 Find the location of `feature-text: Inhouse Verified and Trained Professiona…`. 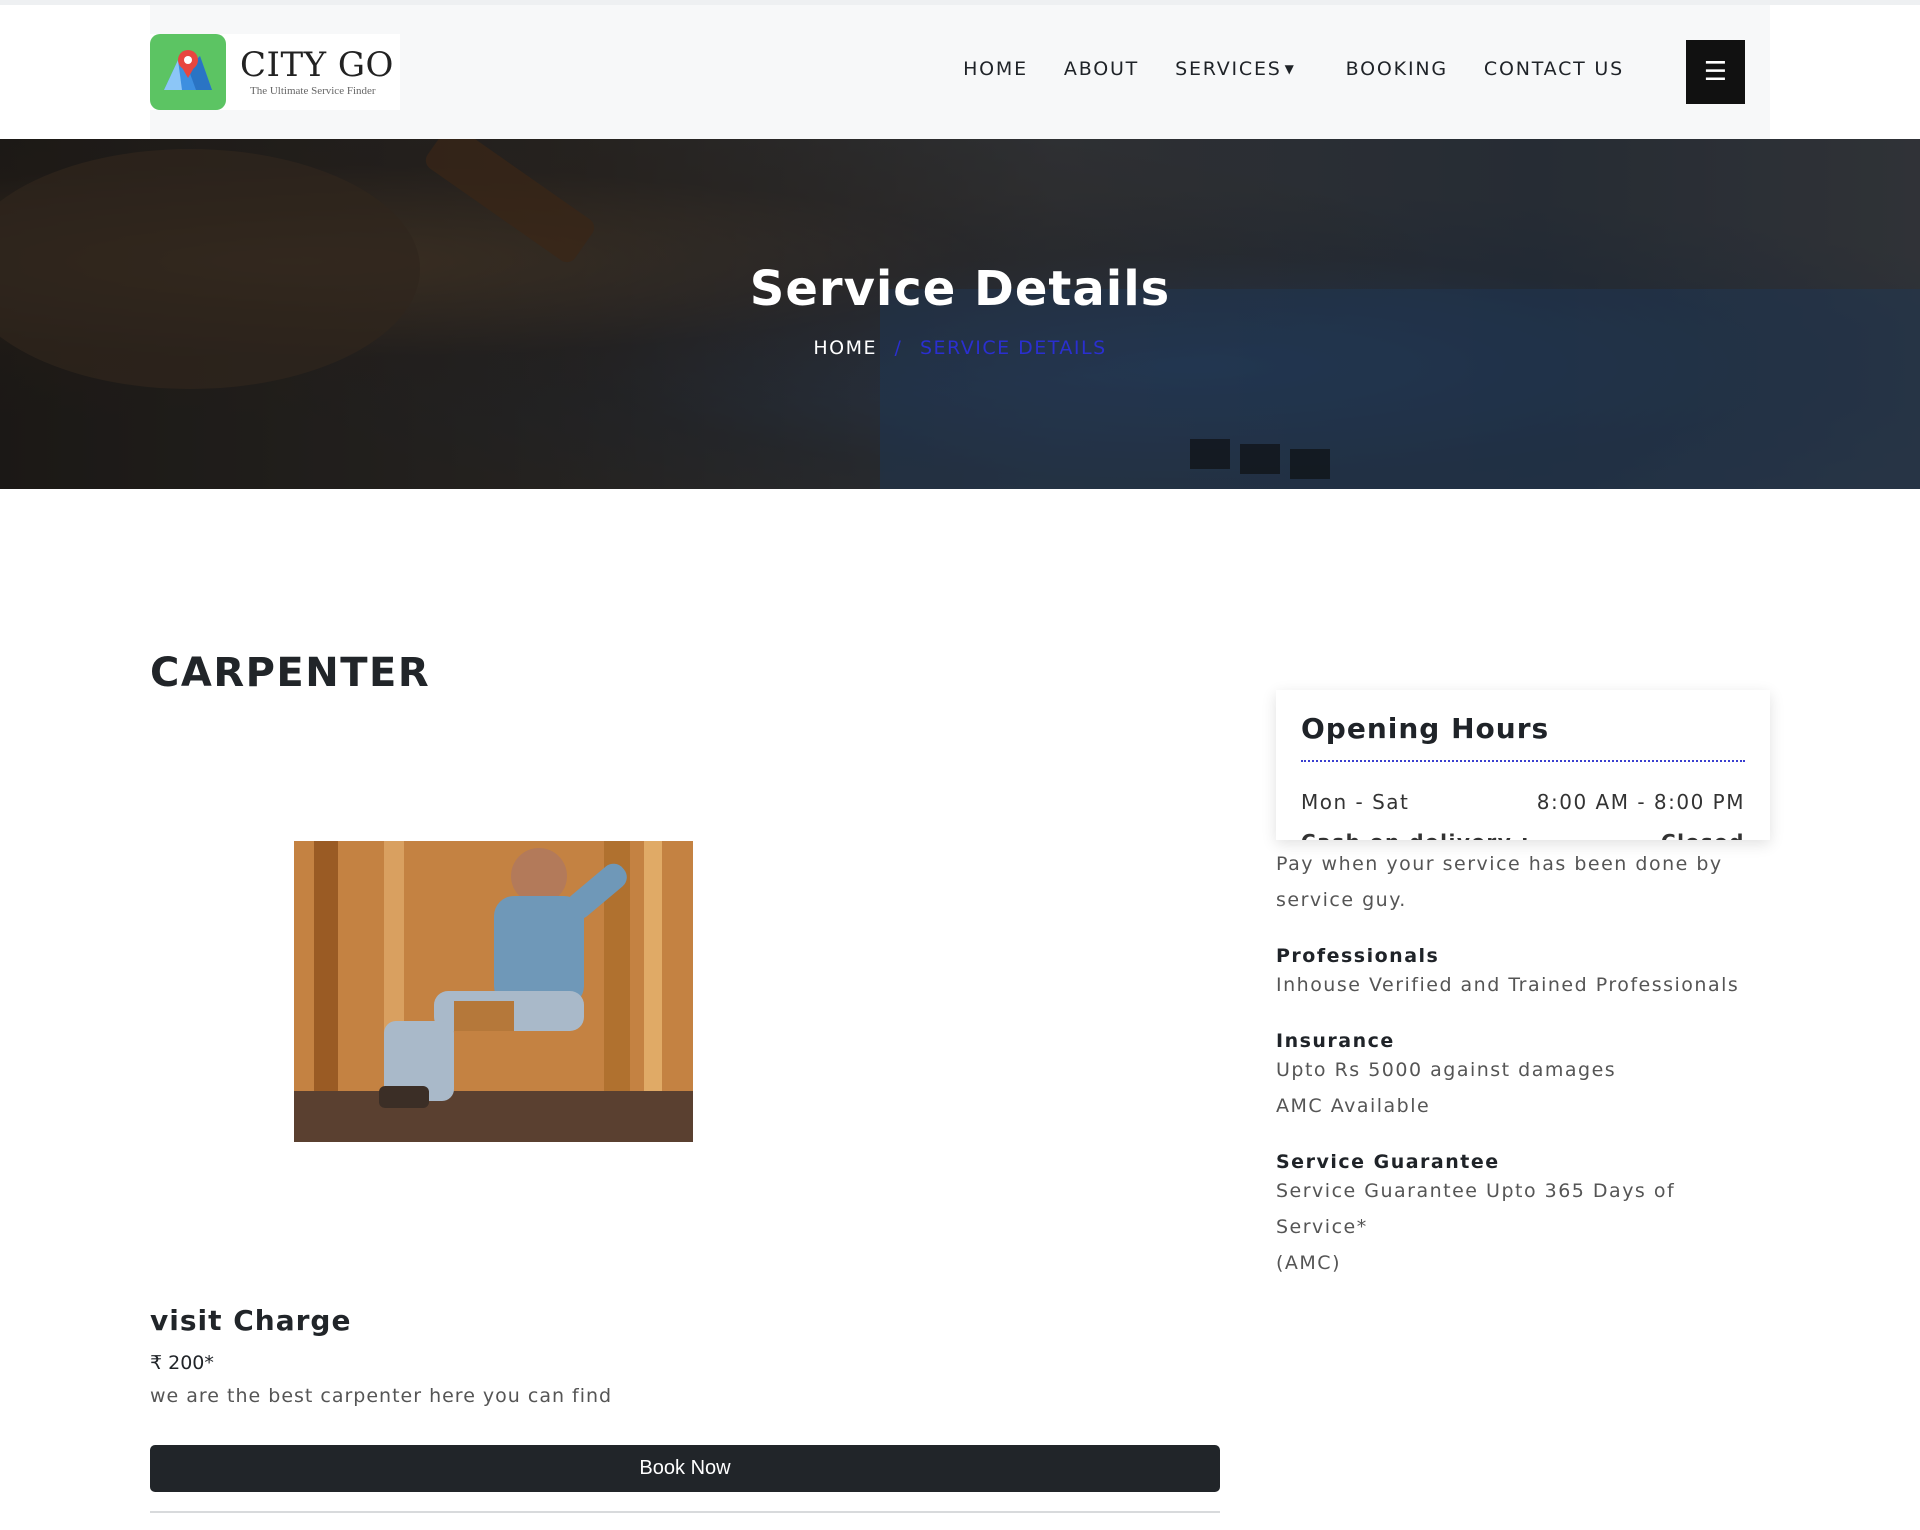

feature-text: Inhouse Verified and Trained Professiona… is located at coordinates (1508, 985).